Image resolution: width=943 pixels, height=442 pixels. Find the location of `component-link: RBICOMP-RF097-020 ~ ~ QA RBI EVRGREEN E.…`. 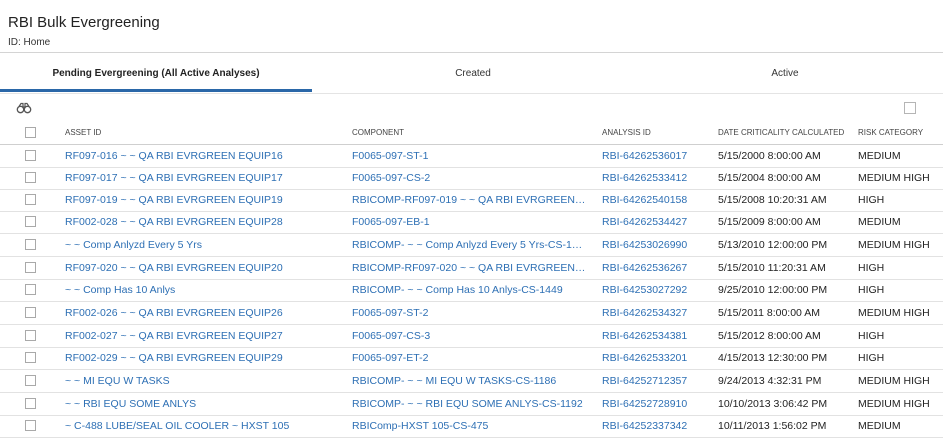

component-link: RBICOMP-RF097-020 ~ ~ QA RBI EVRGREEN E.… is located at coordinates (469, 268).